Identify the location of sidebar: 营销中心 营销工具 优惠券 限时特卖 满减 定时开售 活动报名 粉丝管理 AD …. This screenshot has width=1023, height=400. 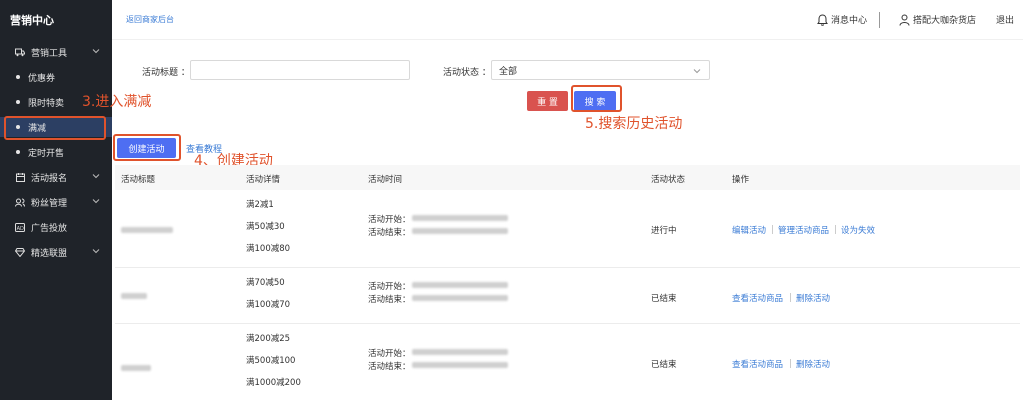
(56, 200).